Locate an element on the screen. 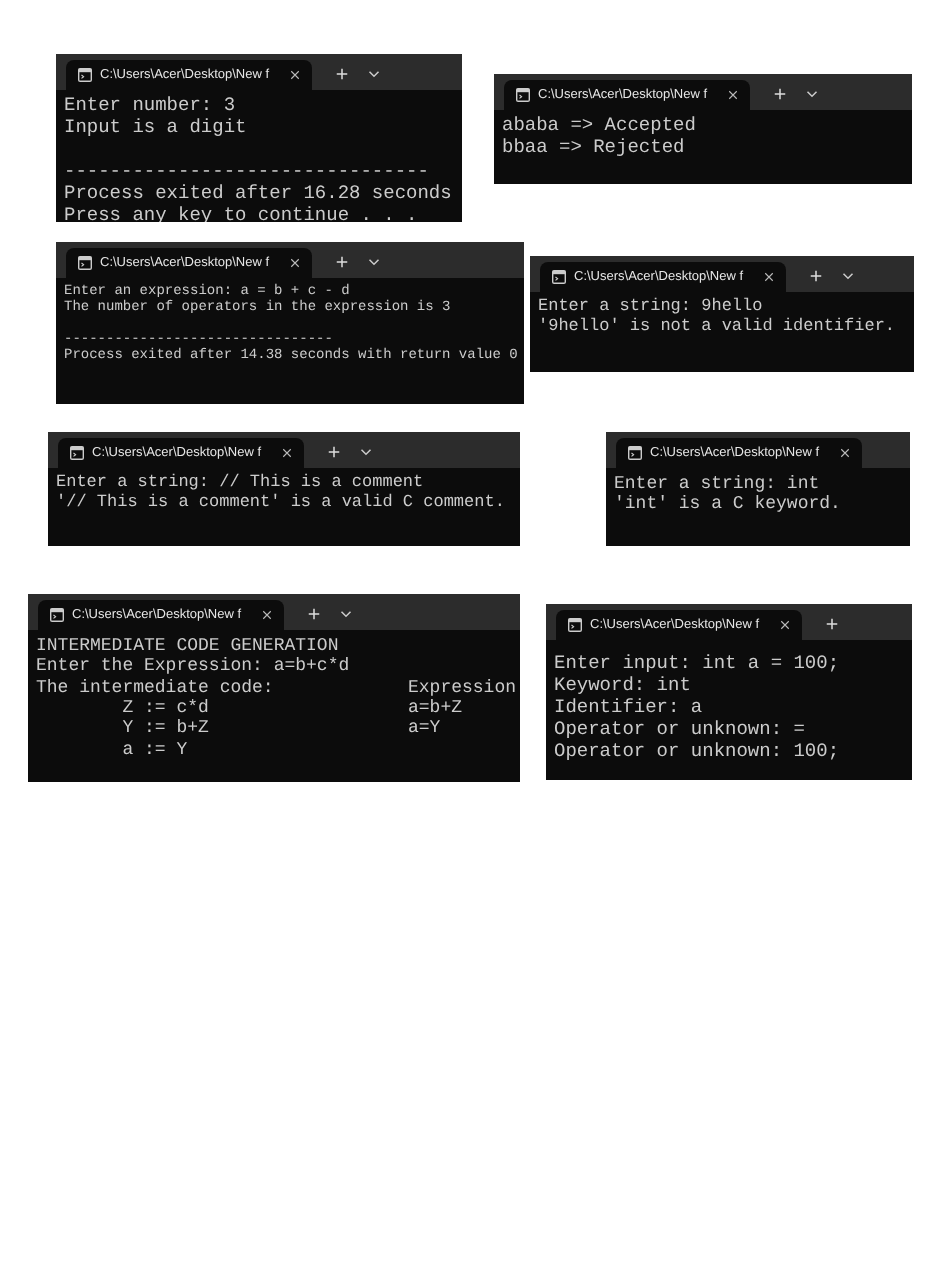  console-text: Enter a string: // This is a comment is located at coordinates (240, 483).